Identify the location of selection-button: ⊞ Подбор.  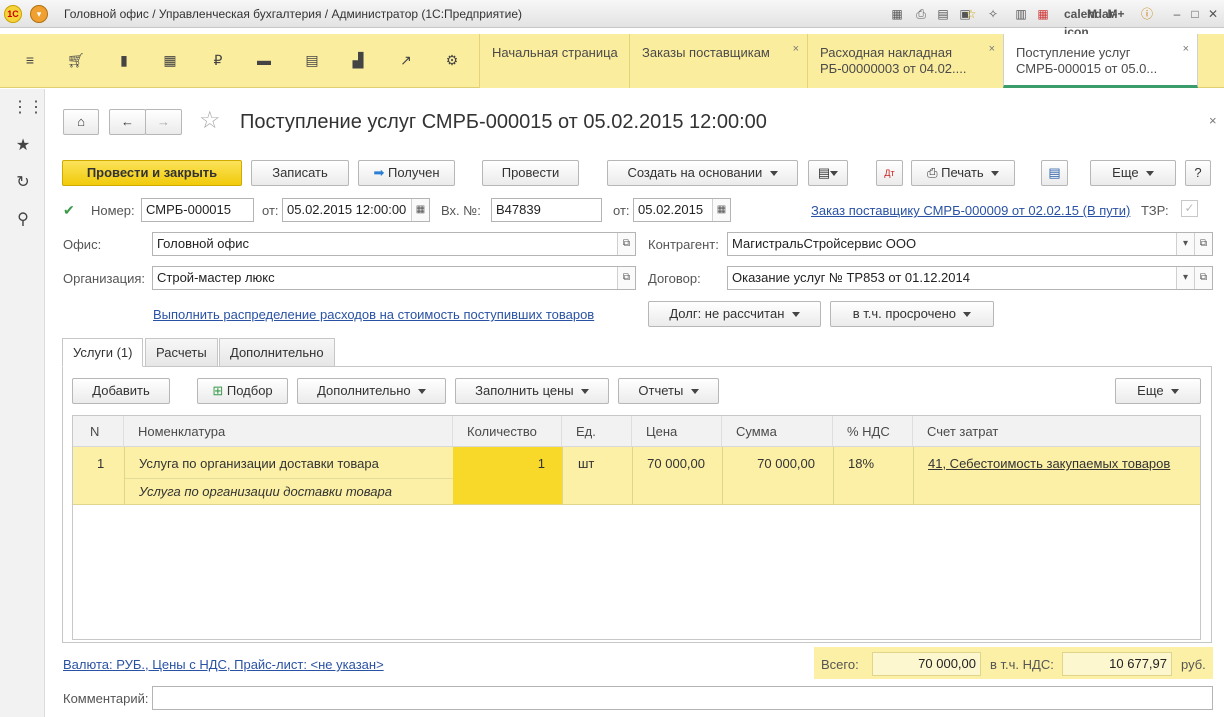
(242, 391).